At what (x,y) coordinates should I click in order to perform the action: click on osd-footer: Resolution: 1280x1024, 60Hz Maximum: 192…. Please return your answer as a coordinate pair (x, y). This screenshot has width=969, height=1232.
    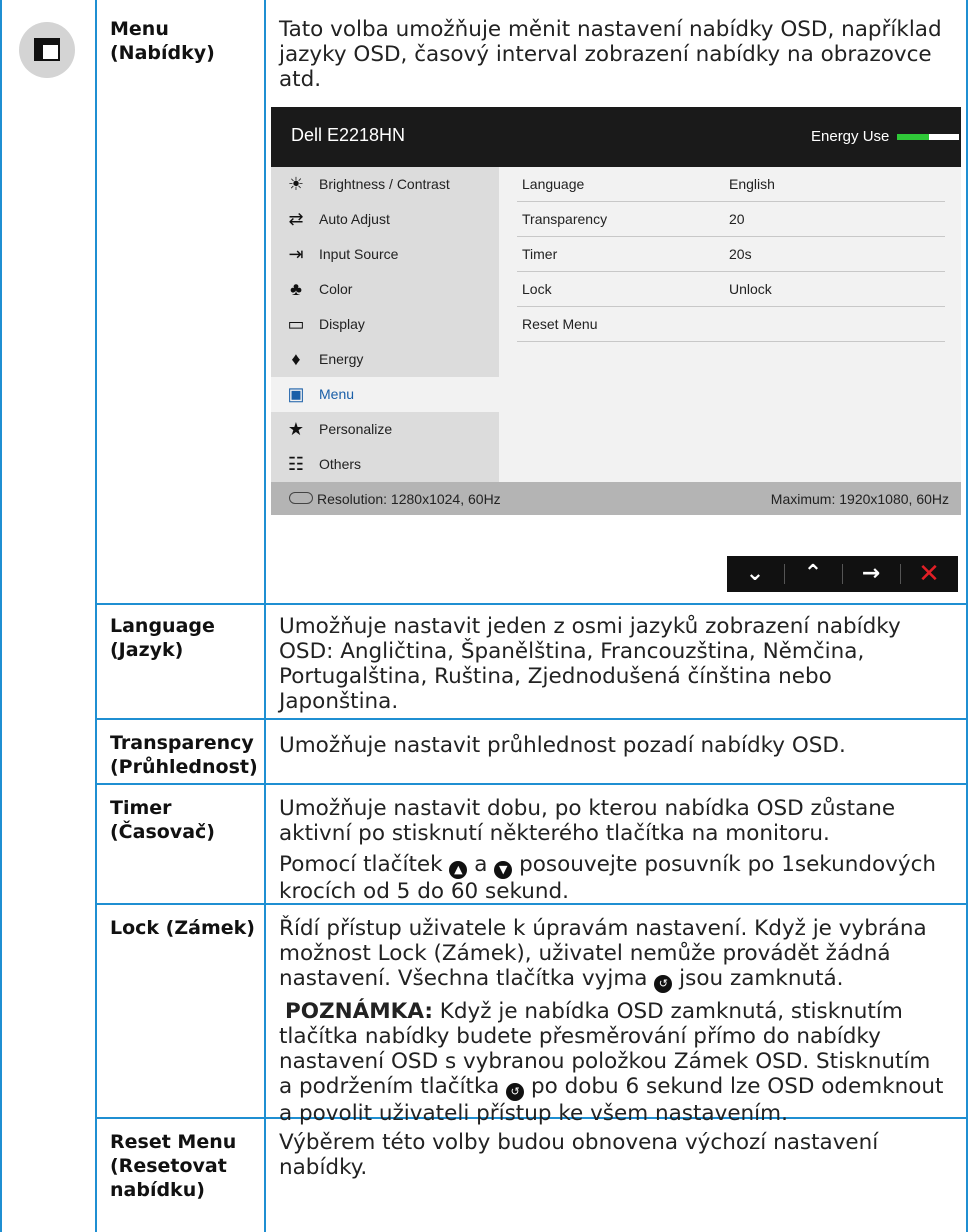
    Looking at the image, I should click on (616, 498).